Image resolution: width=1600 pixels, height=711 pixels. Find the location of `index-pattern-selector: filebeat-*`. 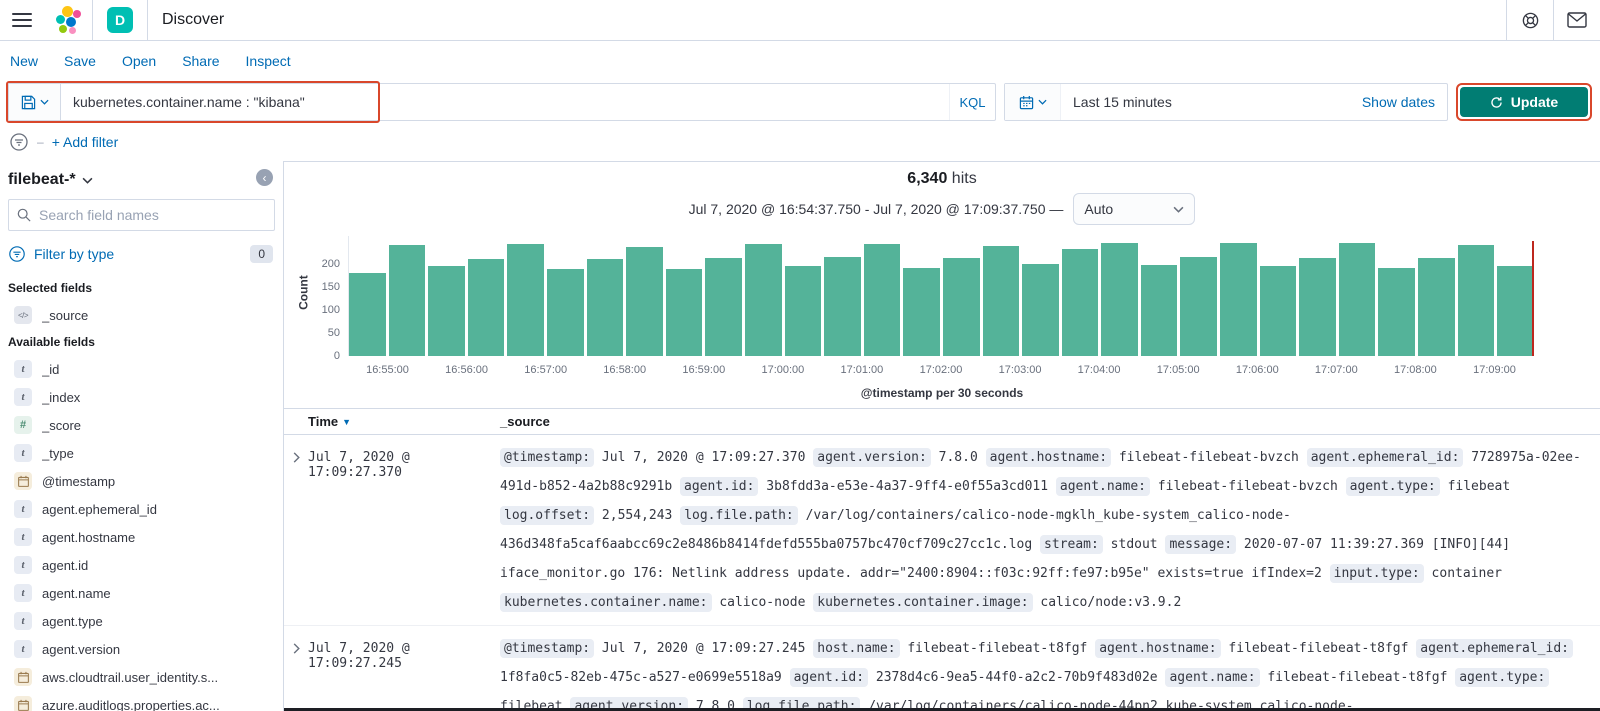

index-pattern-selector: filebeat-* is located at coordinates (141, 183).